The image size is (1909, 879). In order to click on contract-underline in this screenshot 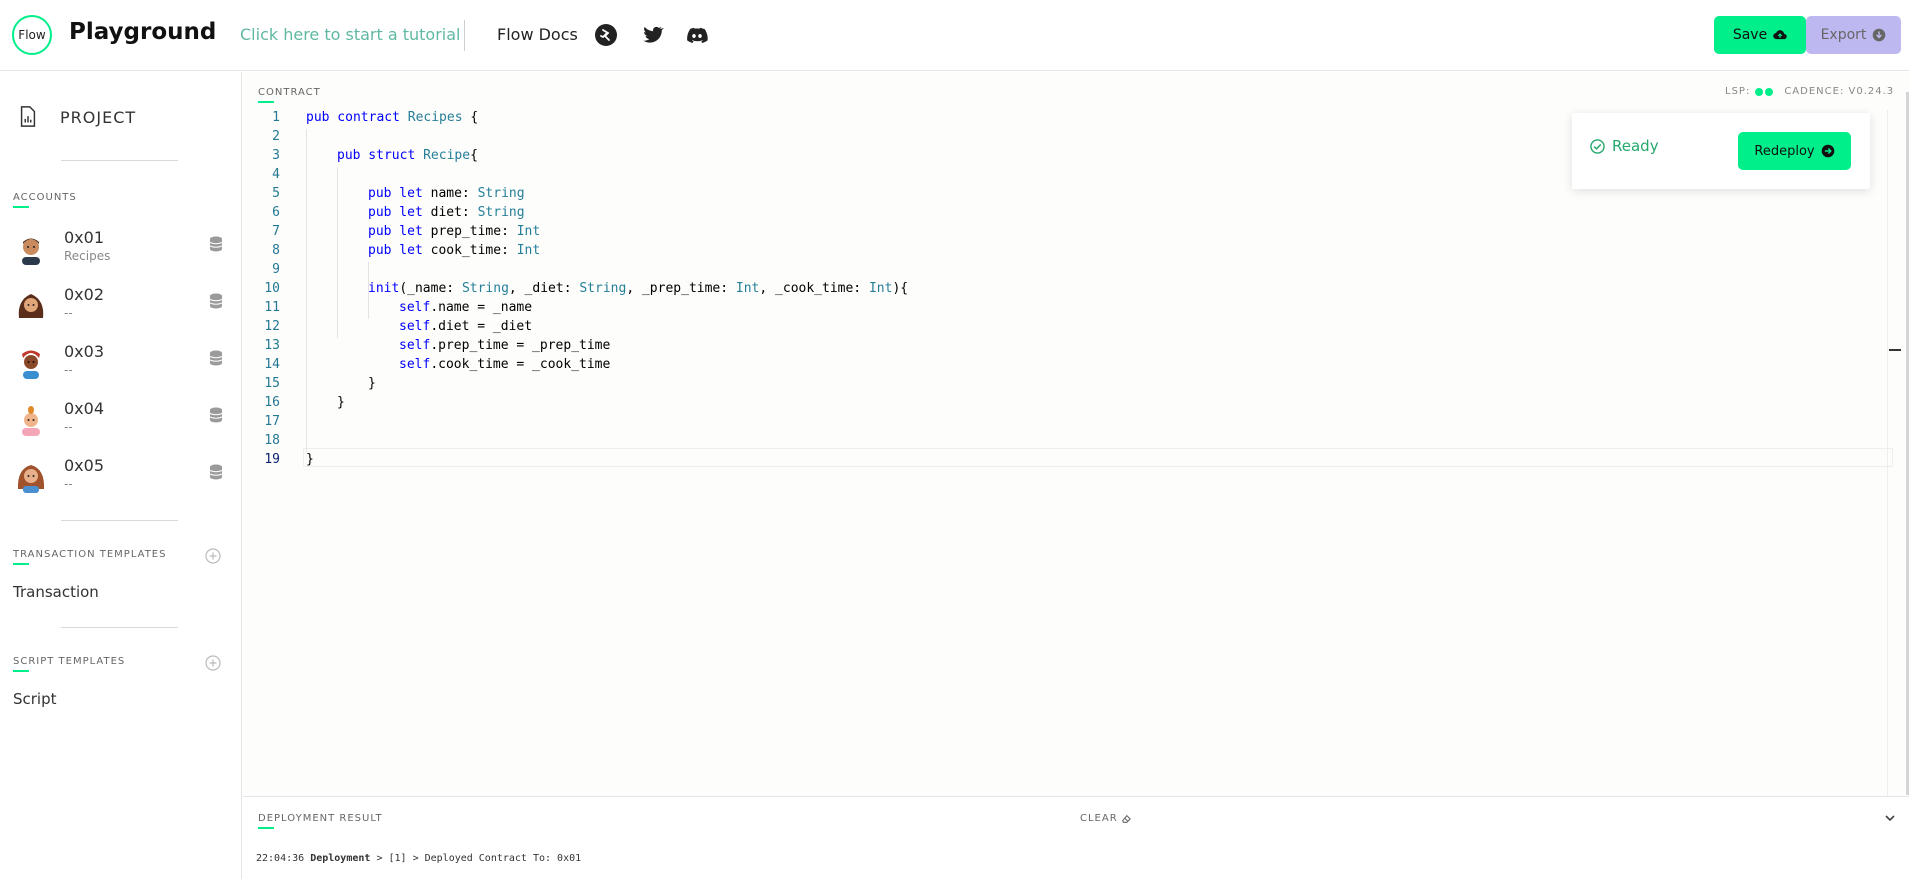, I will do `click(266, 102)`.